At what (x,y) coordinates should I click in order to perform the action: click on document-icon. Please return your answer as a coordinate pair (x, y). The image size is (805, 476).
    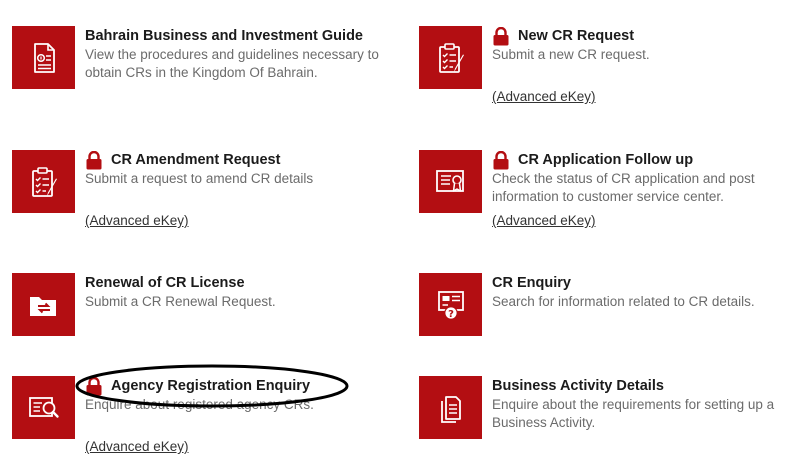
    Looking at the image, I should click on (44, 57).